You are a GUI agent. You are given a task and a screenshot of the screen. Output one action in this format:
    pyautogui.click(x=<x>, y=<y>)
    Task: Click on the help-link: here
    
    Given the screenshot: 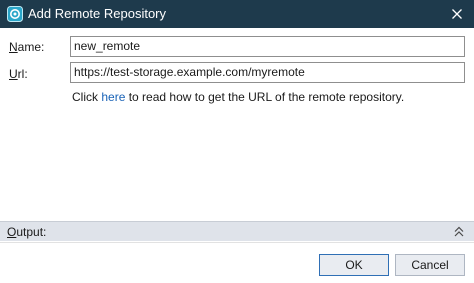 What is the action you would take?
    pyautogui.click(x=113, y=97)
    